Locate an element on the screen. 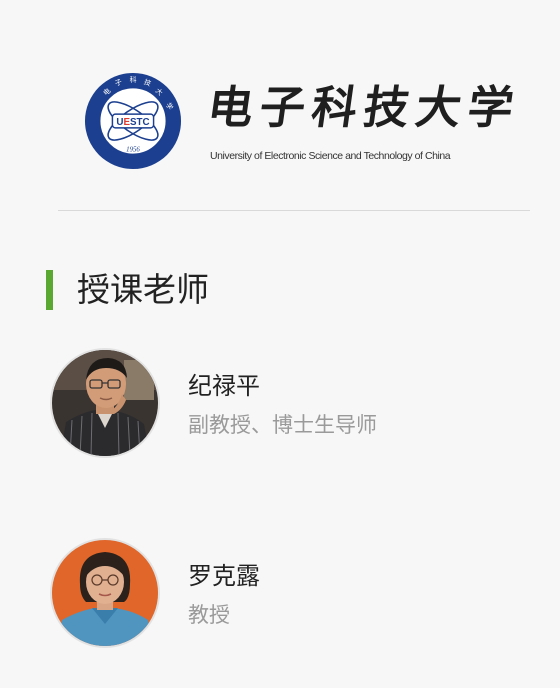 This screenshot has width=560, height=688. heading-accent-bar is located at coordinates (49, 290).